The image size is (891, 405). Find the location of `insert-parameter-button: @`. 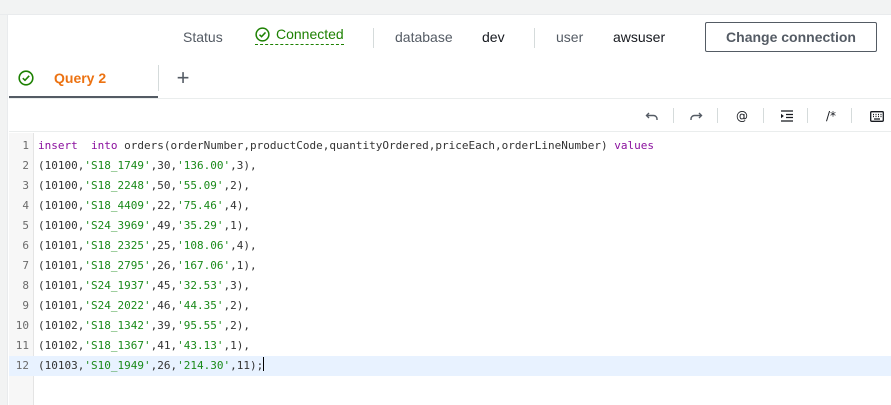

insert-parameter-button: @ is located at coordinates (742, 116).